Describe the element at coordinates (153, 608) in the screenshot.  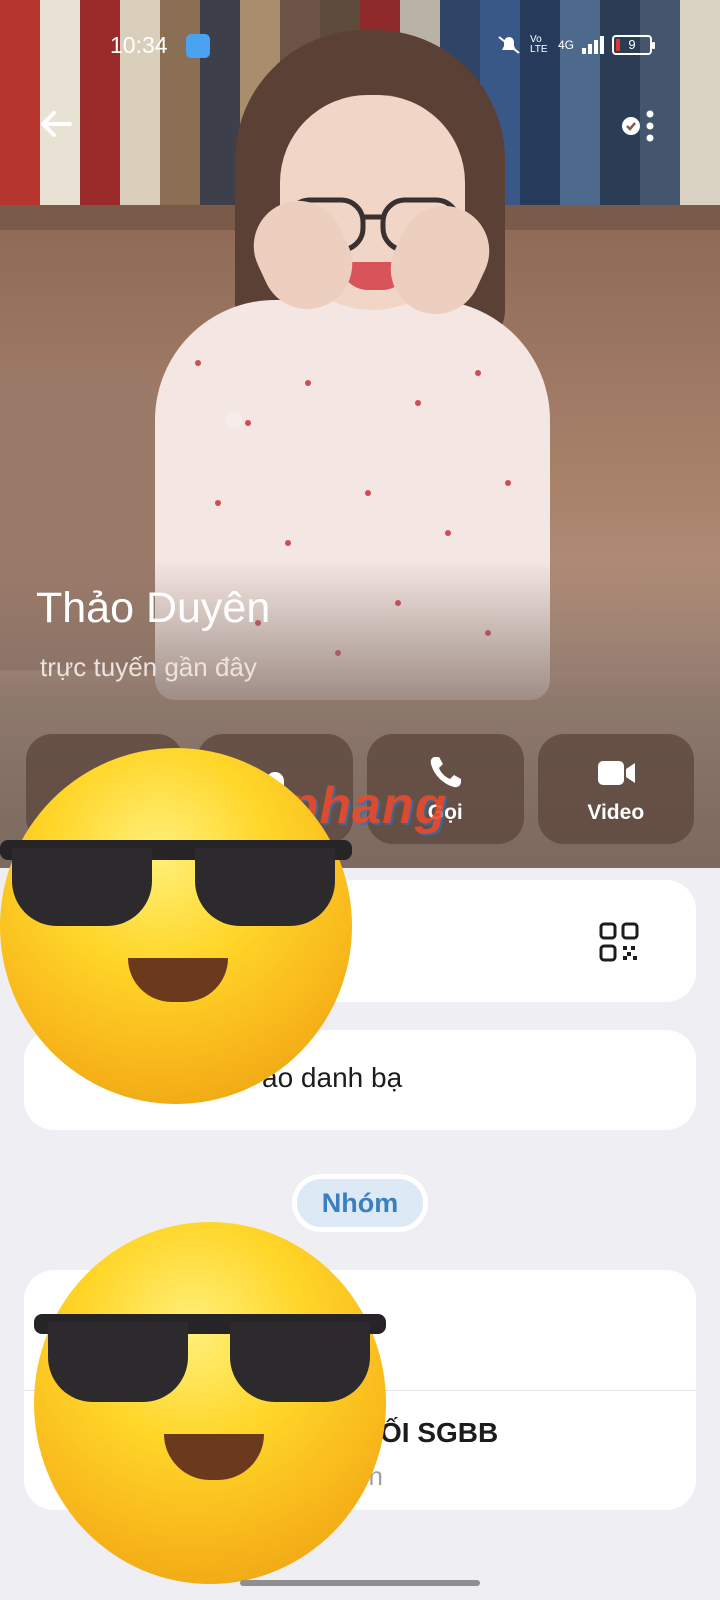
I see `profile-name: Thảo Duyên` at that location.